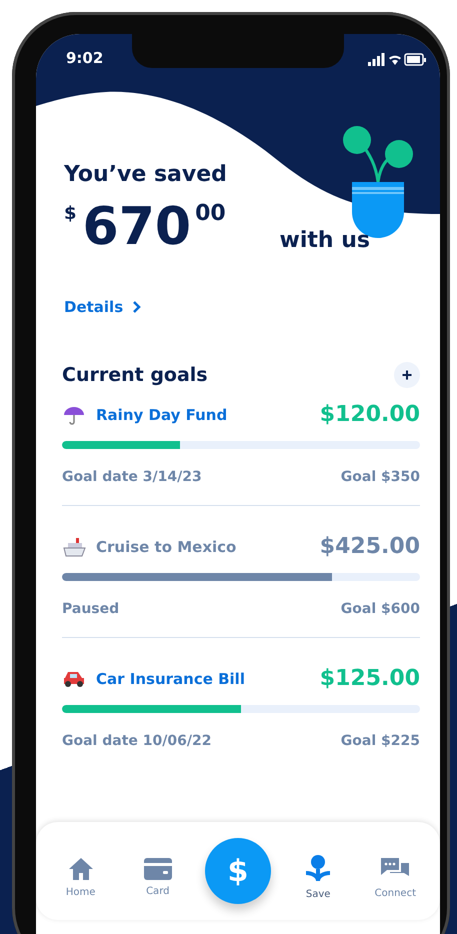 This screenshot has height=934, width=457. What do you see at coordinates (103, 307) in the screenshot?
I see `details-link: Details` at bounding box center [103, 307].